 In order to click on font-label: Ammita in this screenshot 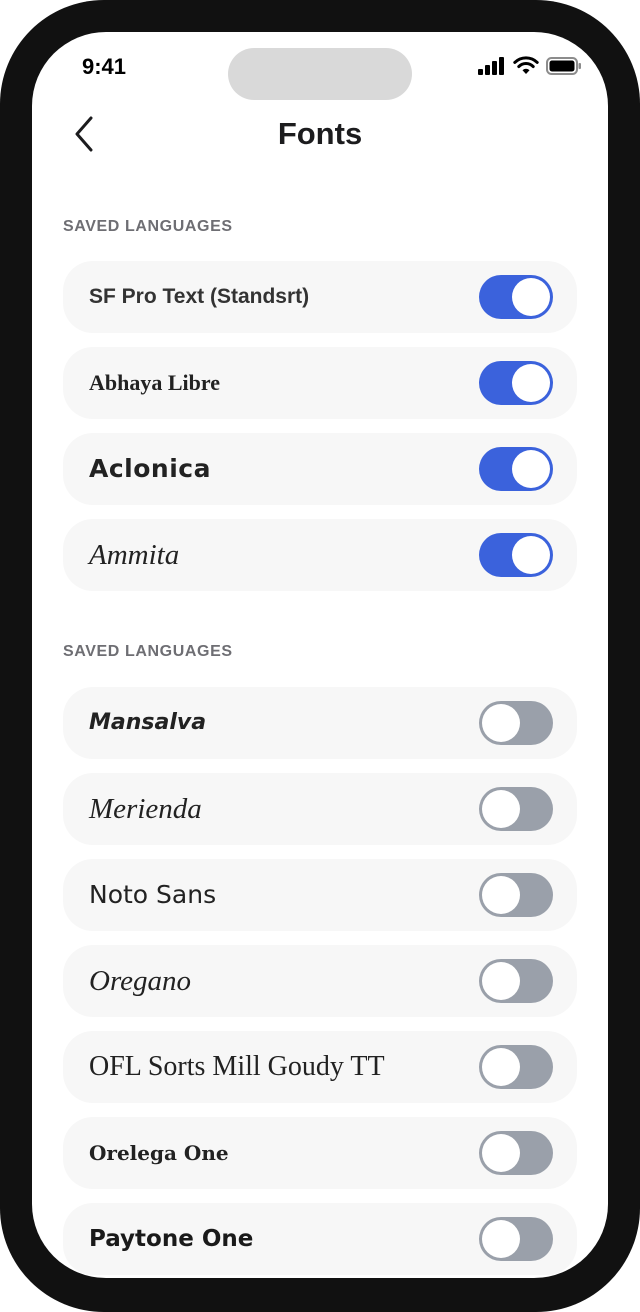, I will do `click(134, 555)`.